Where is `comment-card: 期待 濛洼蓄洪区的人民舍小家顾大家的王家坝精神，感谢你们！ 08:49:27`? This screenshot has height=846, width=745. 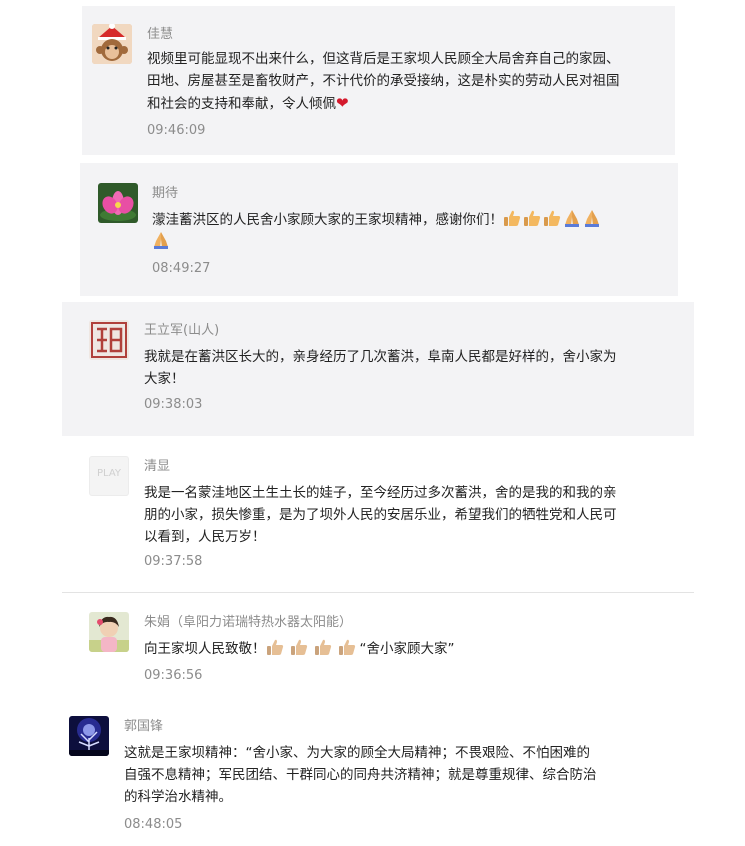 comment-card: 期待 濛洼蓄洪区的人民舍小家顾大家的王家坝精神，感谢你们！ 08:49:27 is located at coordinates (379, 229).